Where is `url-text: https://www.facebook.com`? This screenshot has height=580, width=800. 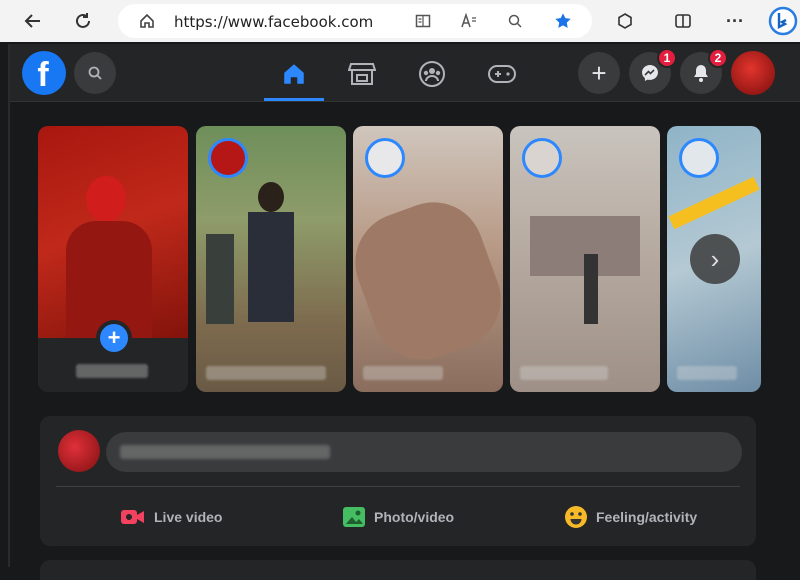
url-text: https://www.facebook.com is located at coordinates (273, 22).